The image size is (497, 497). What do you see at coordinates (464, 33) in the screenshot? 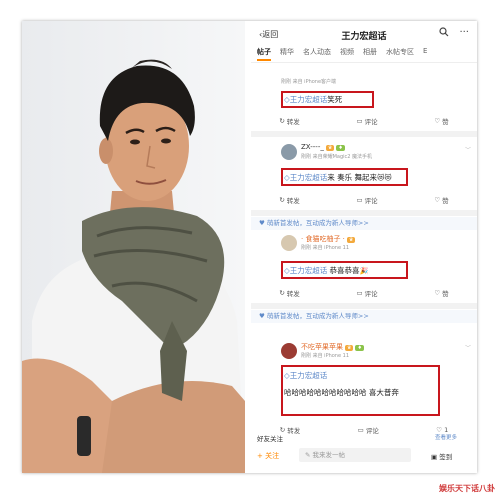
I see `more-icon: ···` at bounding box center [464, 33].